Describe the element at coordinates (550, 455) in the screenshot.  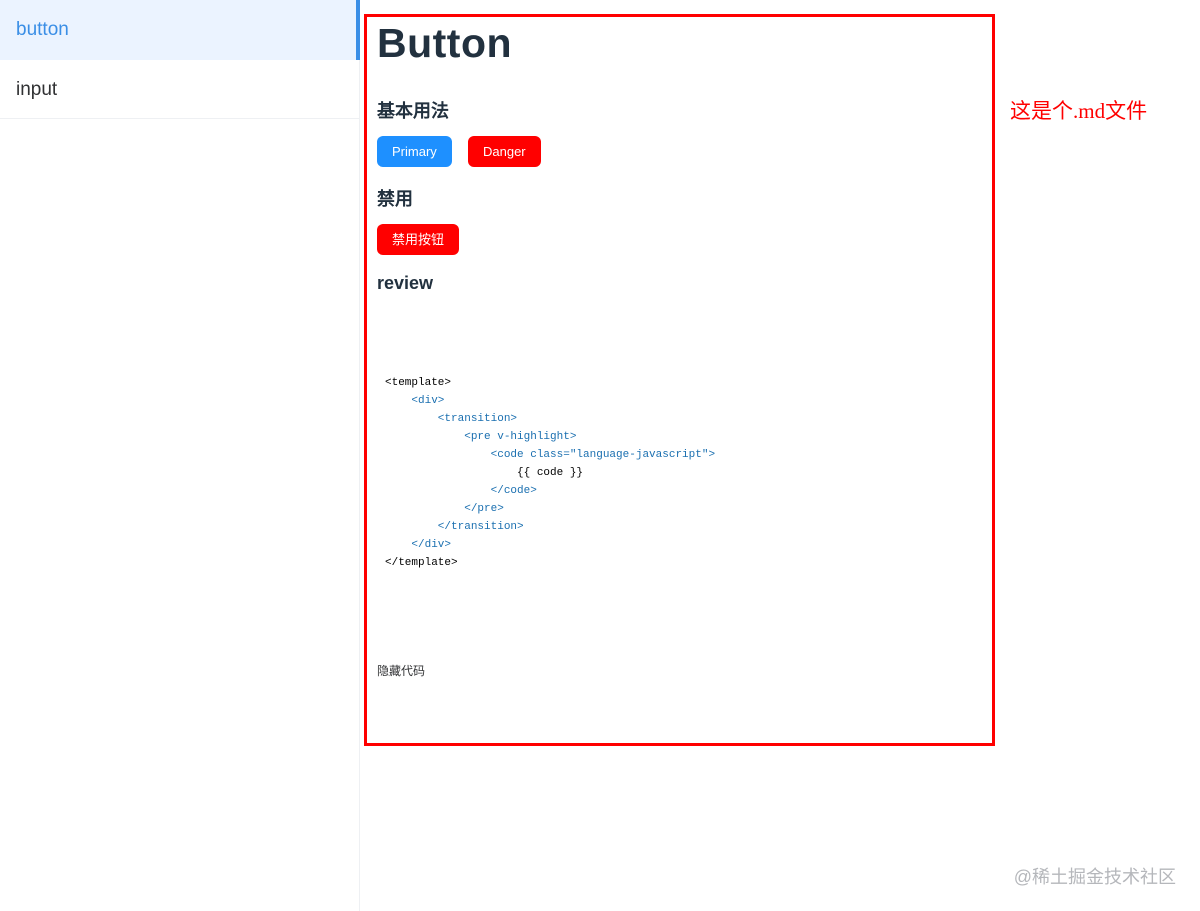
I see `code-line: <code class="language-javascript">` at that location.